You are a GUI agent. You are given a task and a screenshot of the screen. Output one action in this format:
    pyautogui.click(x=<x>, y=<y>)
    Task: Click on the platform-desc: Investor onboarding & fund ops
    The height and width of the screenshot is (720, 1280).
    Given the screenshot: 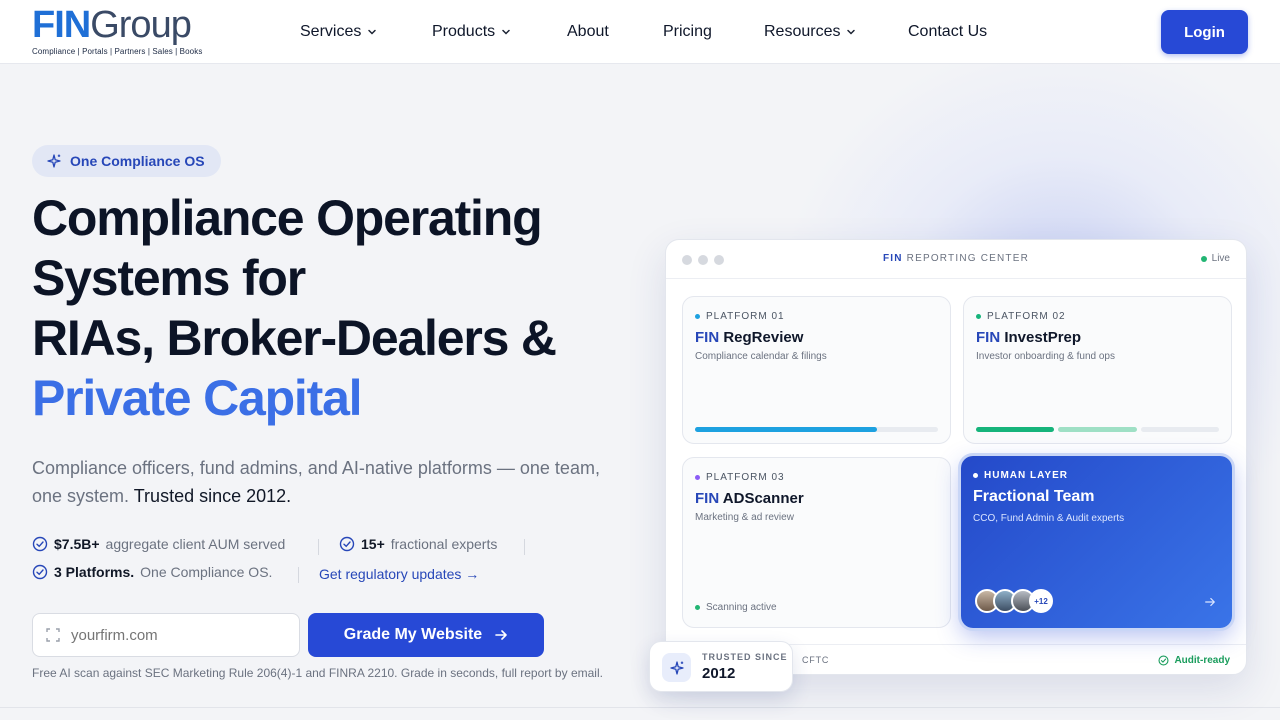 What is the action you would take?
    pyautogui.click(x=1045, y=356)
    